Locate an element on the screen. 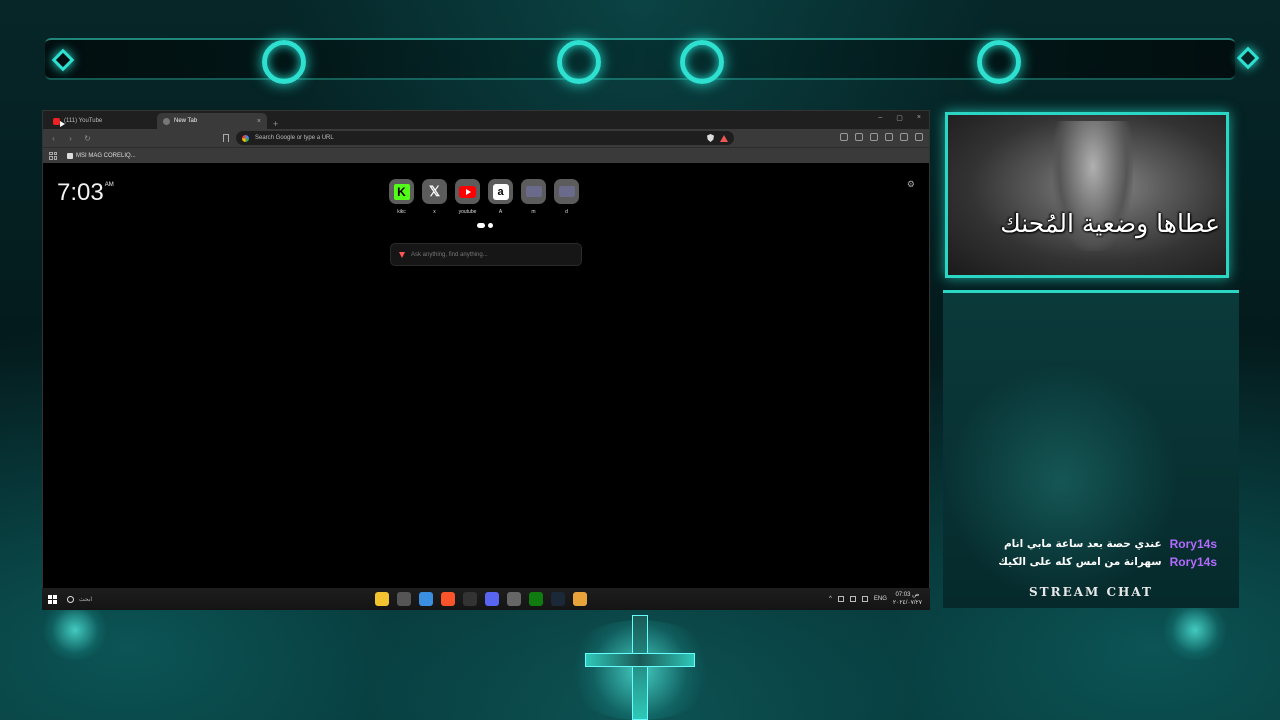 The height and width of the screenshot is (720, 1280). forward-icon: › is located at coordinates (70, 138).